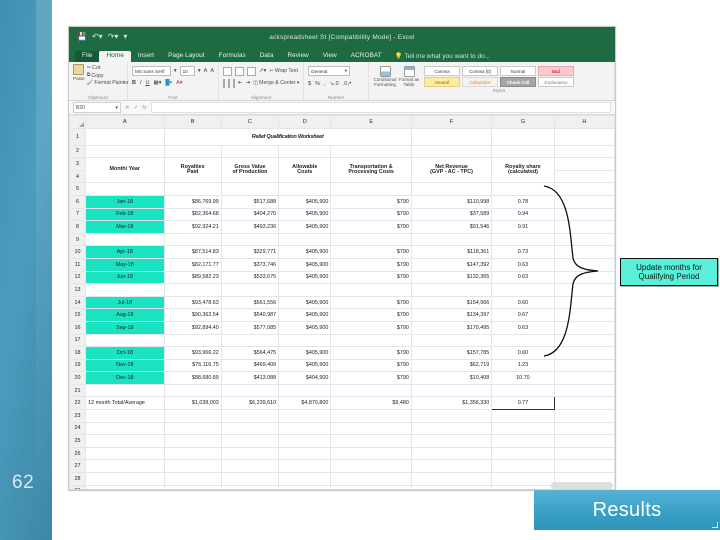  Describe the element at coordinates (276, 83) in the screenshot. I see `merge-center-button: ◫ Merge & Center ▾` at that location.